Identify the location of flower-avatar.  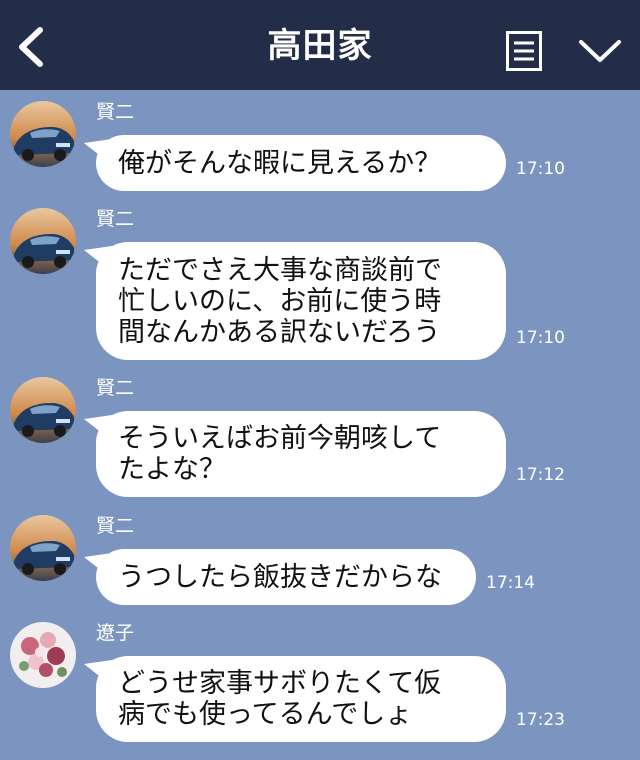
(43, 655).